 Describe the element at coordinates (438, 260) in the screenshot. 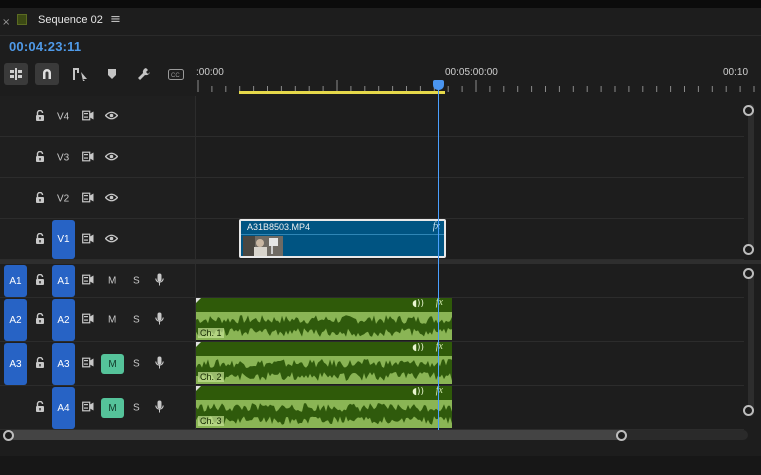

I see `playhead-line` at that location.